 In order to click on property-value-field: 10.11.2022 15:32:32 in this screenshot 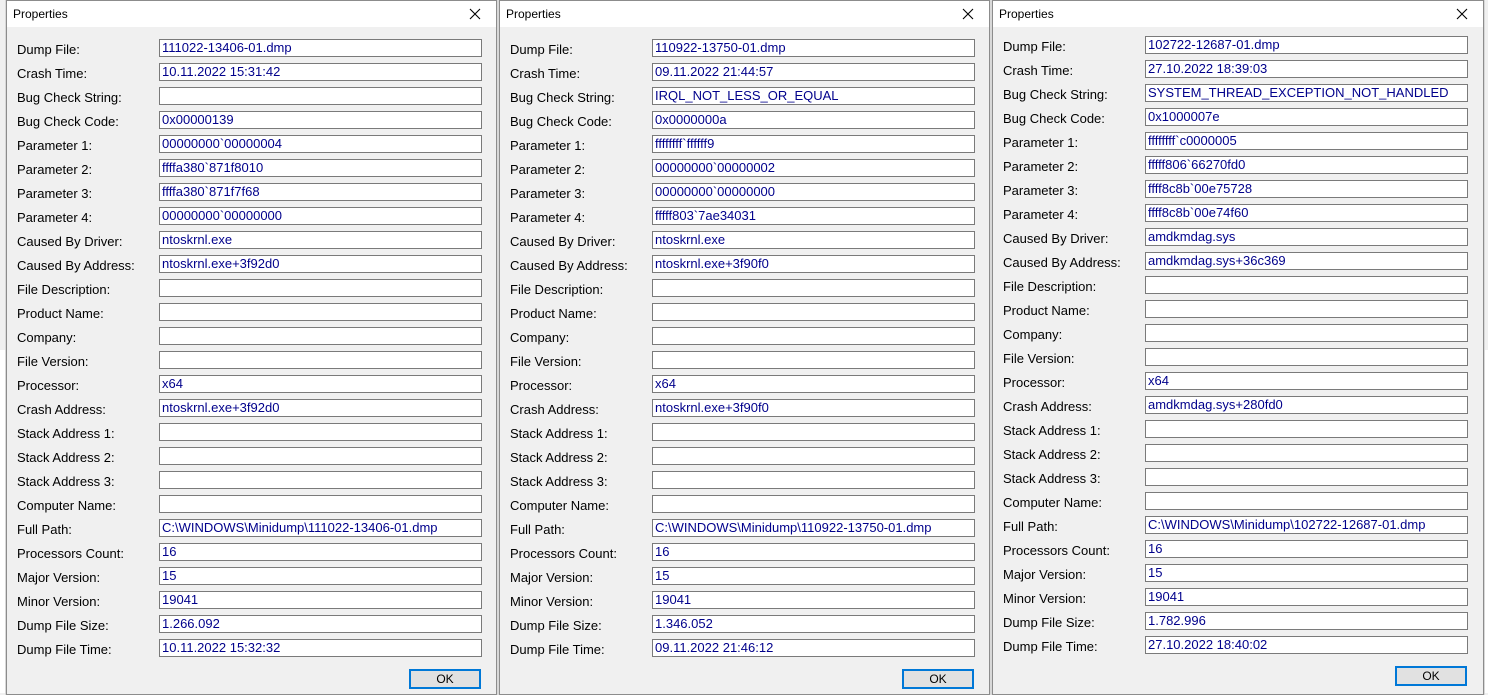, I will do `click(320, 648)`.